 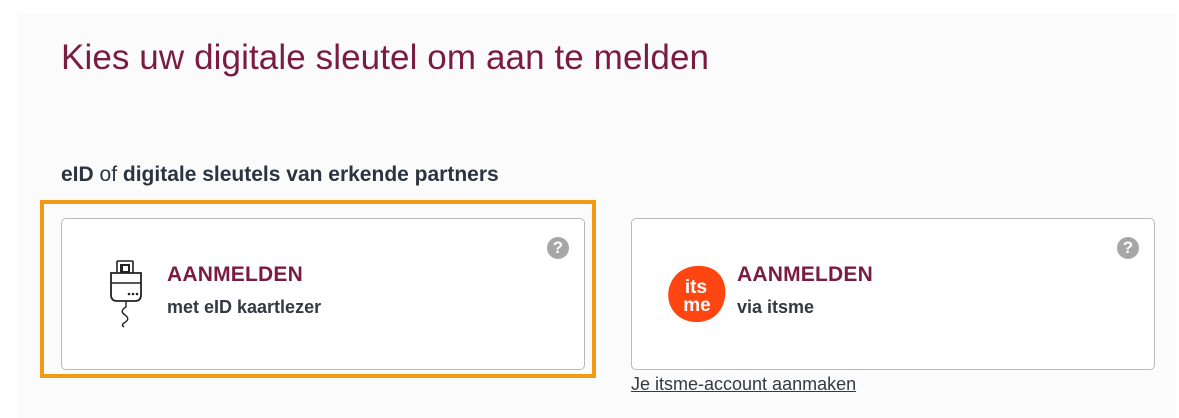 What do you see at coordinates (743, 384) in the screenshot?
I see `create-itsme-account-link: Je itsme-account aanmaken` at bounding box center [743, 384].